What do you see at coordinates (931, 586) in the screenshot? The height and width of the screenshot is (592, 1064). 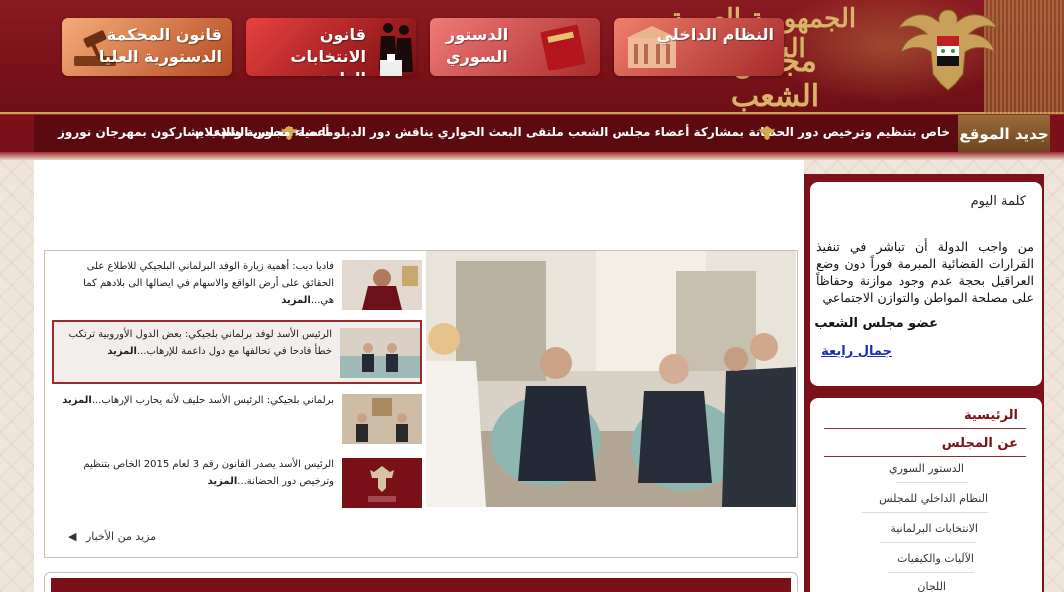 I see `menu-sub-item: اللجان` at bounding box center [931, 586].